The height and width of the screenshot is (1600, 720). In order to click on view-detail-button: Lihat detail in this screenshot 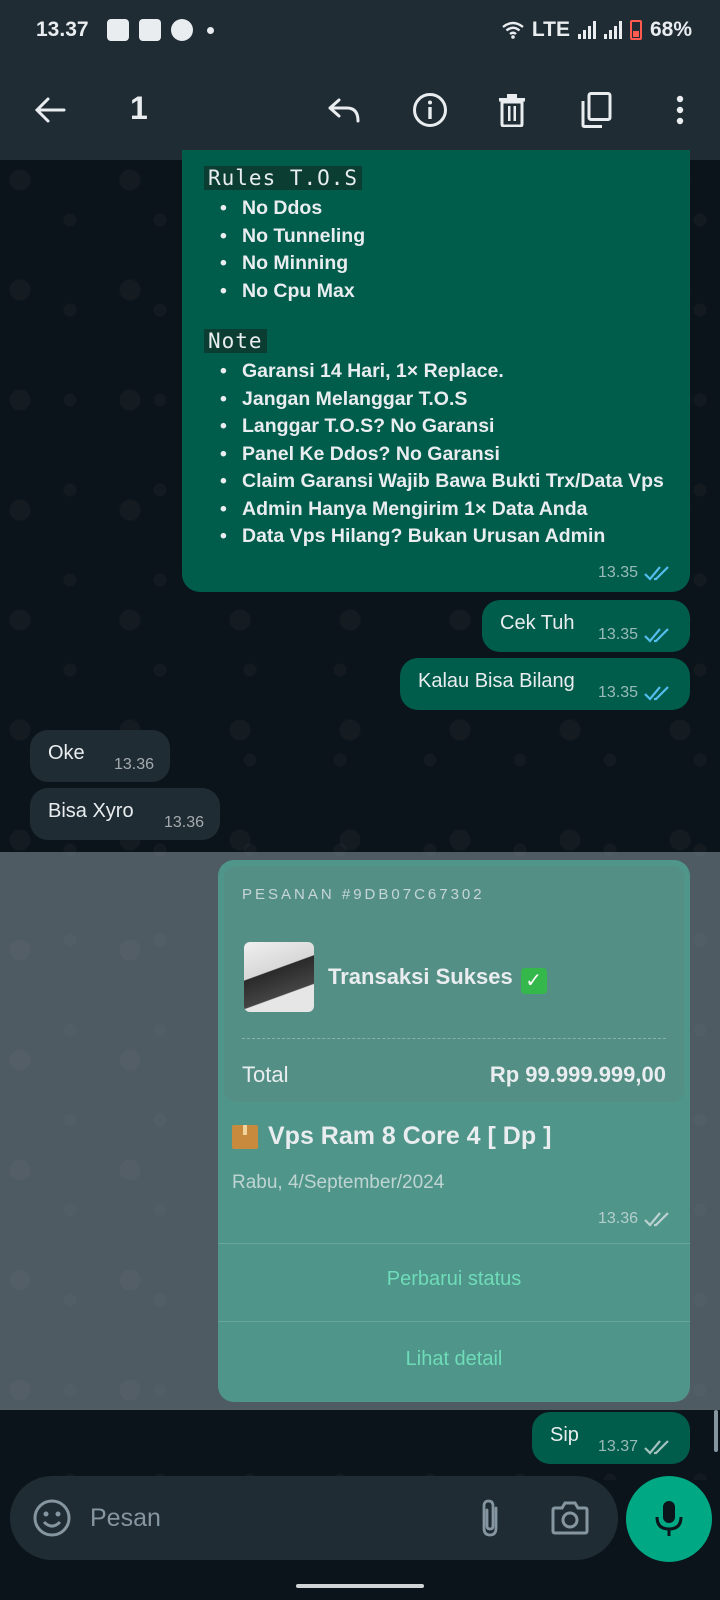, I will do `click(454, 1359)`.